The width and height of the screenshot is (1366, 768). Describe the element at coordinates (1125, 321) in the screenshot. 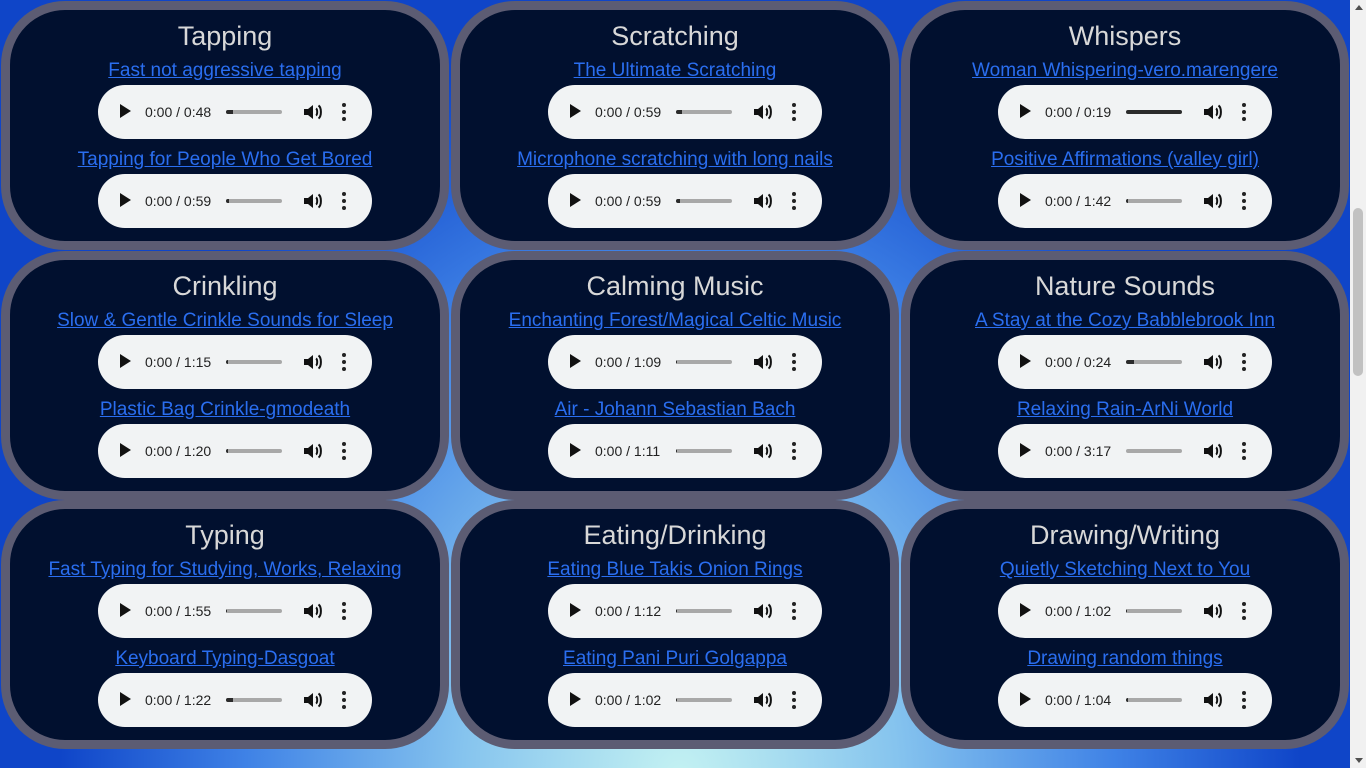

I see `track-link: A Stay at the Cozy Babblebrook Inn` at that location.